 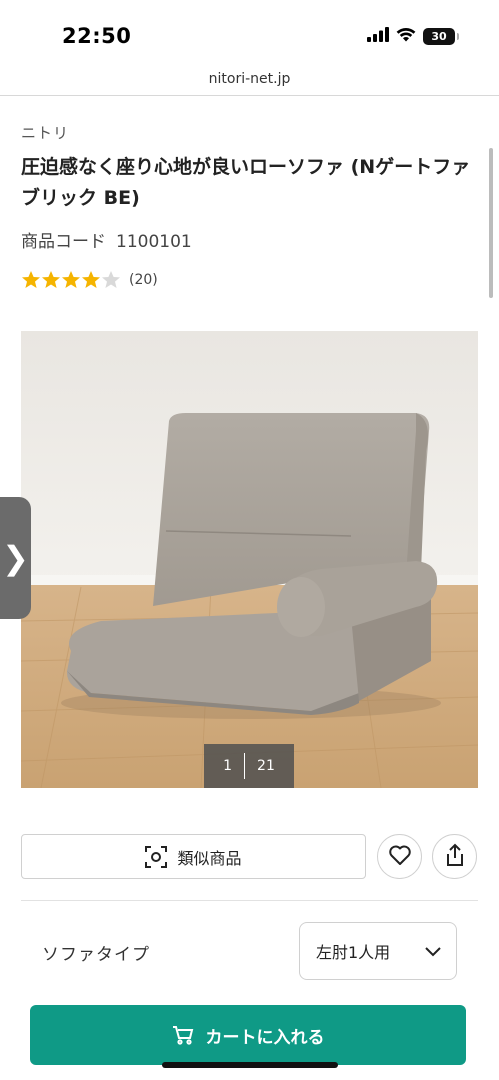 I want to click on product-title: 圧迫感なく座り心地が良いローソファ (Nゲートファブリック BE), so click(x=246, y=182).